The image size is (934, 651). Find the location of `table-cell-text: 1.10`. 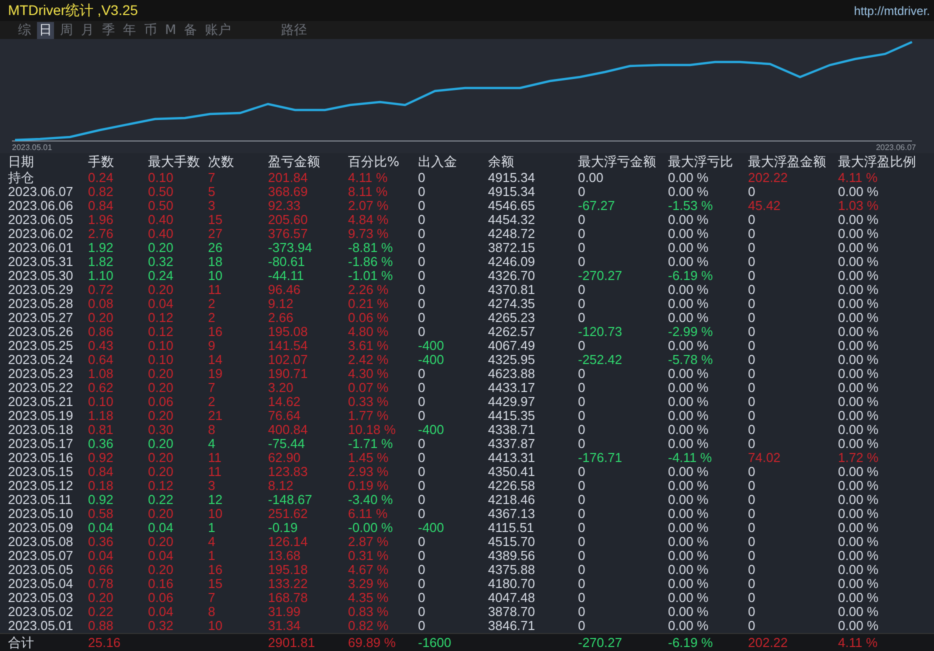

table-cell-text: 1.10 is located at coordinates (101, 276).